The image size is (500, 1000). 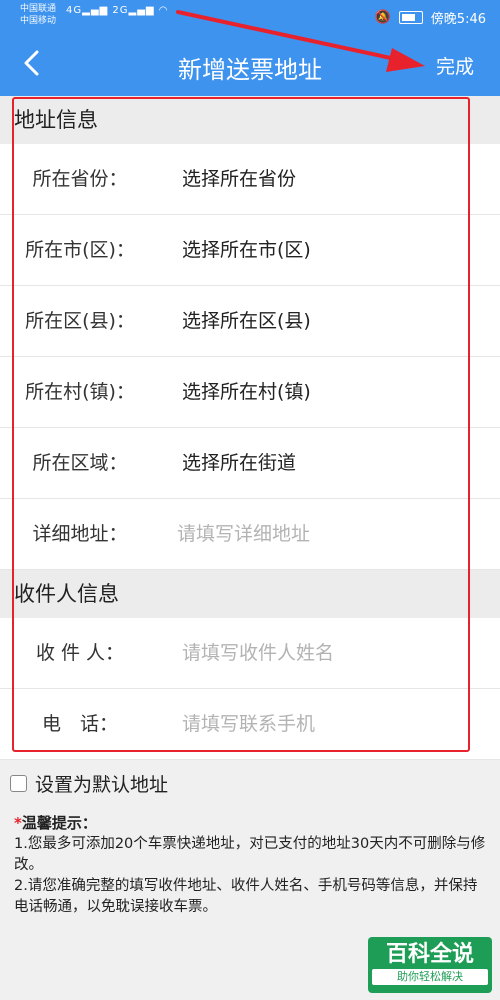 I want to click on default-address-label: 设置为默认地址, so click(x=102, y=785).